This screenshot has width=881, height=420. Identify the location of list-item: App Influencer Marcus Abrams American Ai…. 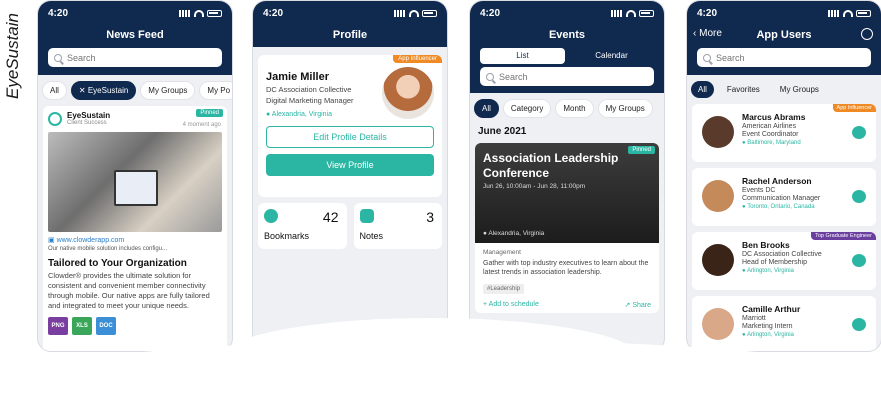
(784, 133).